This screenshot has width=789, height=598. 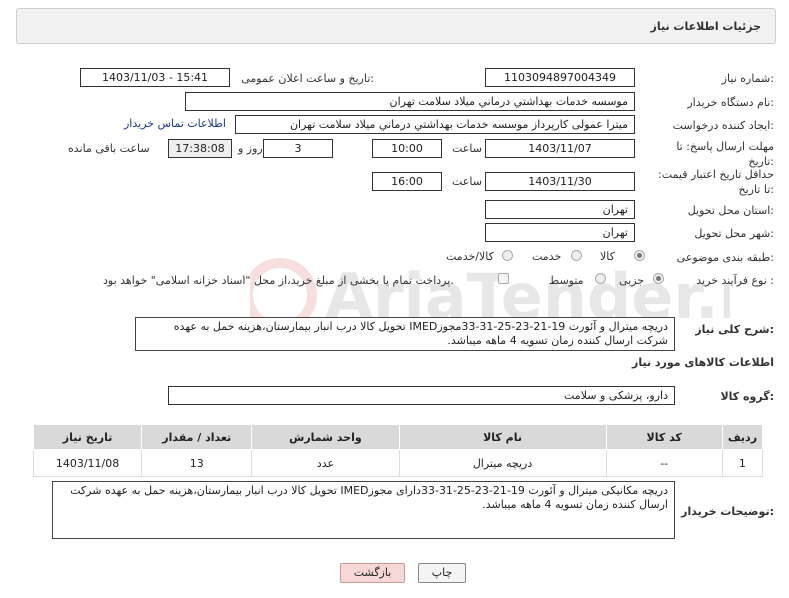 I want to click on validity-time-field: 16:00, so click(x=407, y=181).